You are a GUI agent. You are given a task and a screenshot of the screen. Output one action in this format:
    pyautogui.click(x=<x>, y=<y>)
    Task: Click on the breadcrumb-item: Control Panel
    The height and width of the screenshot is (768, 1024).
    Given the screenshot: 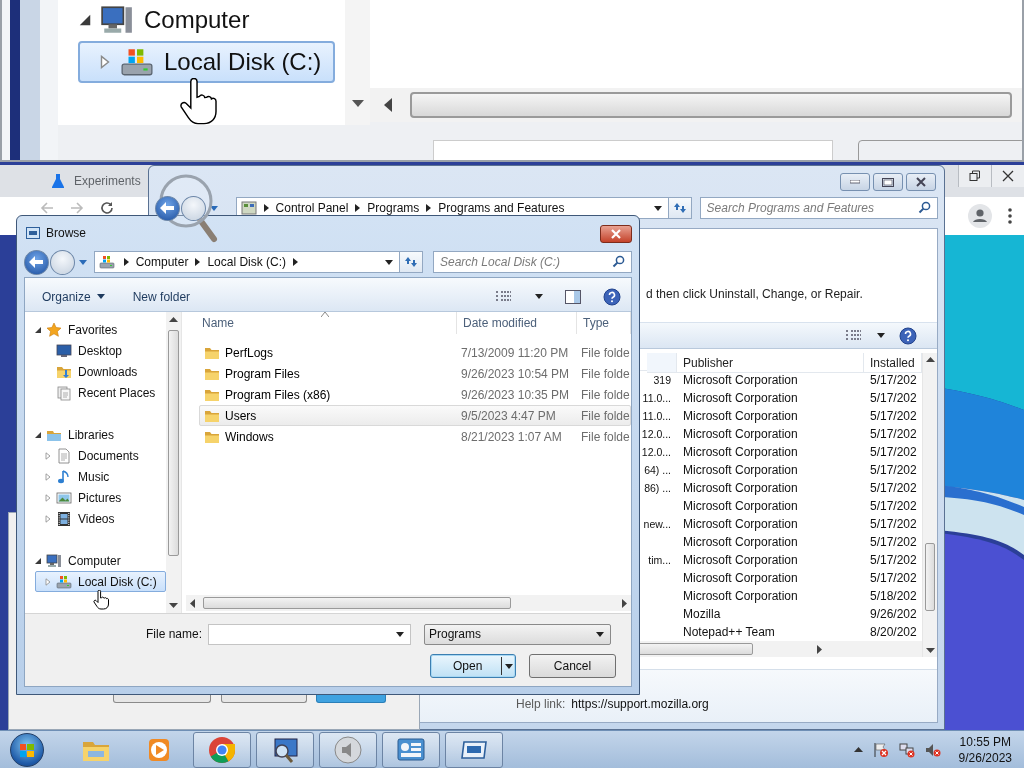 What is the action you would take?
    pyautogui.click(x=312, y=208)
    